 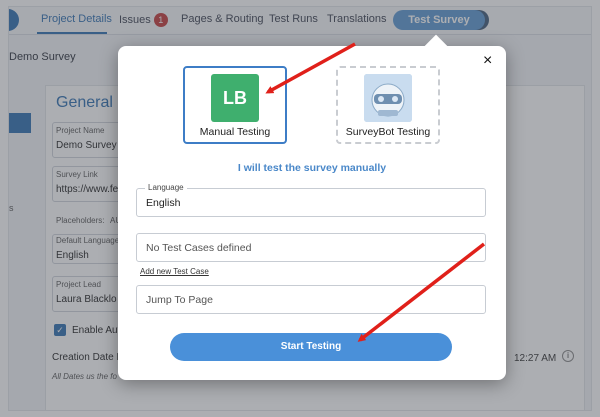 What do you see at coordinates (421, 292) in the screenshot?
I see `arrow-to-start-testing` at bounding box center [421, 292].